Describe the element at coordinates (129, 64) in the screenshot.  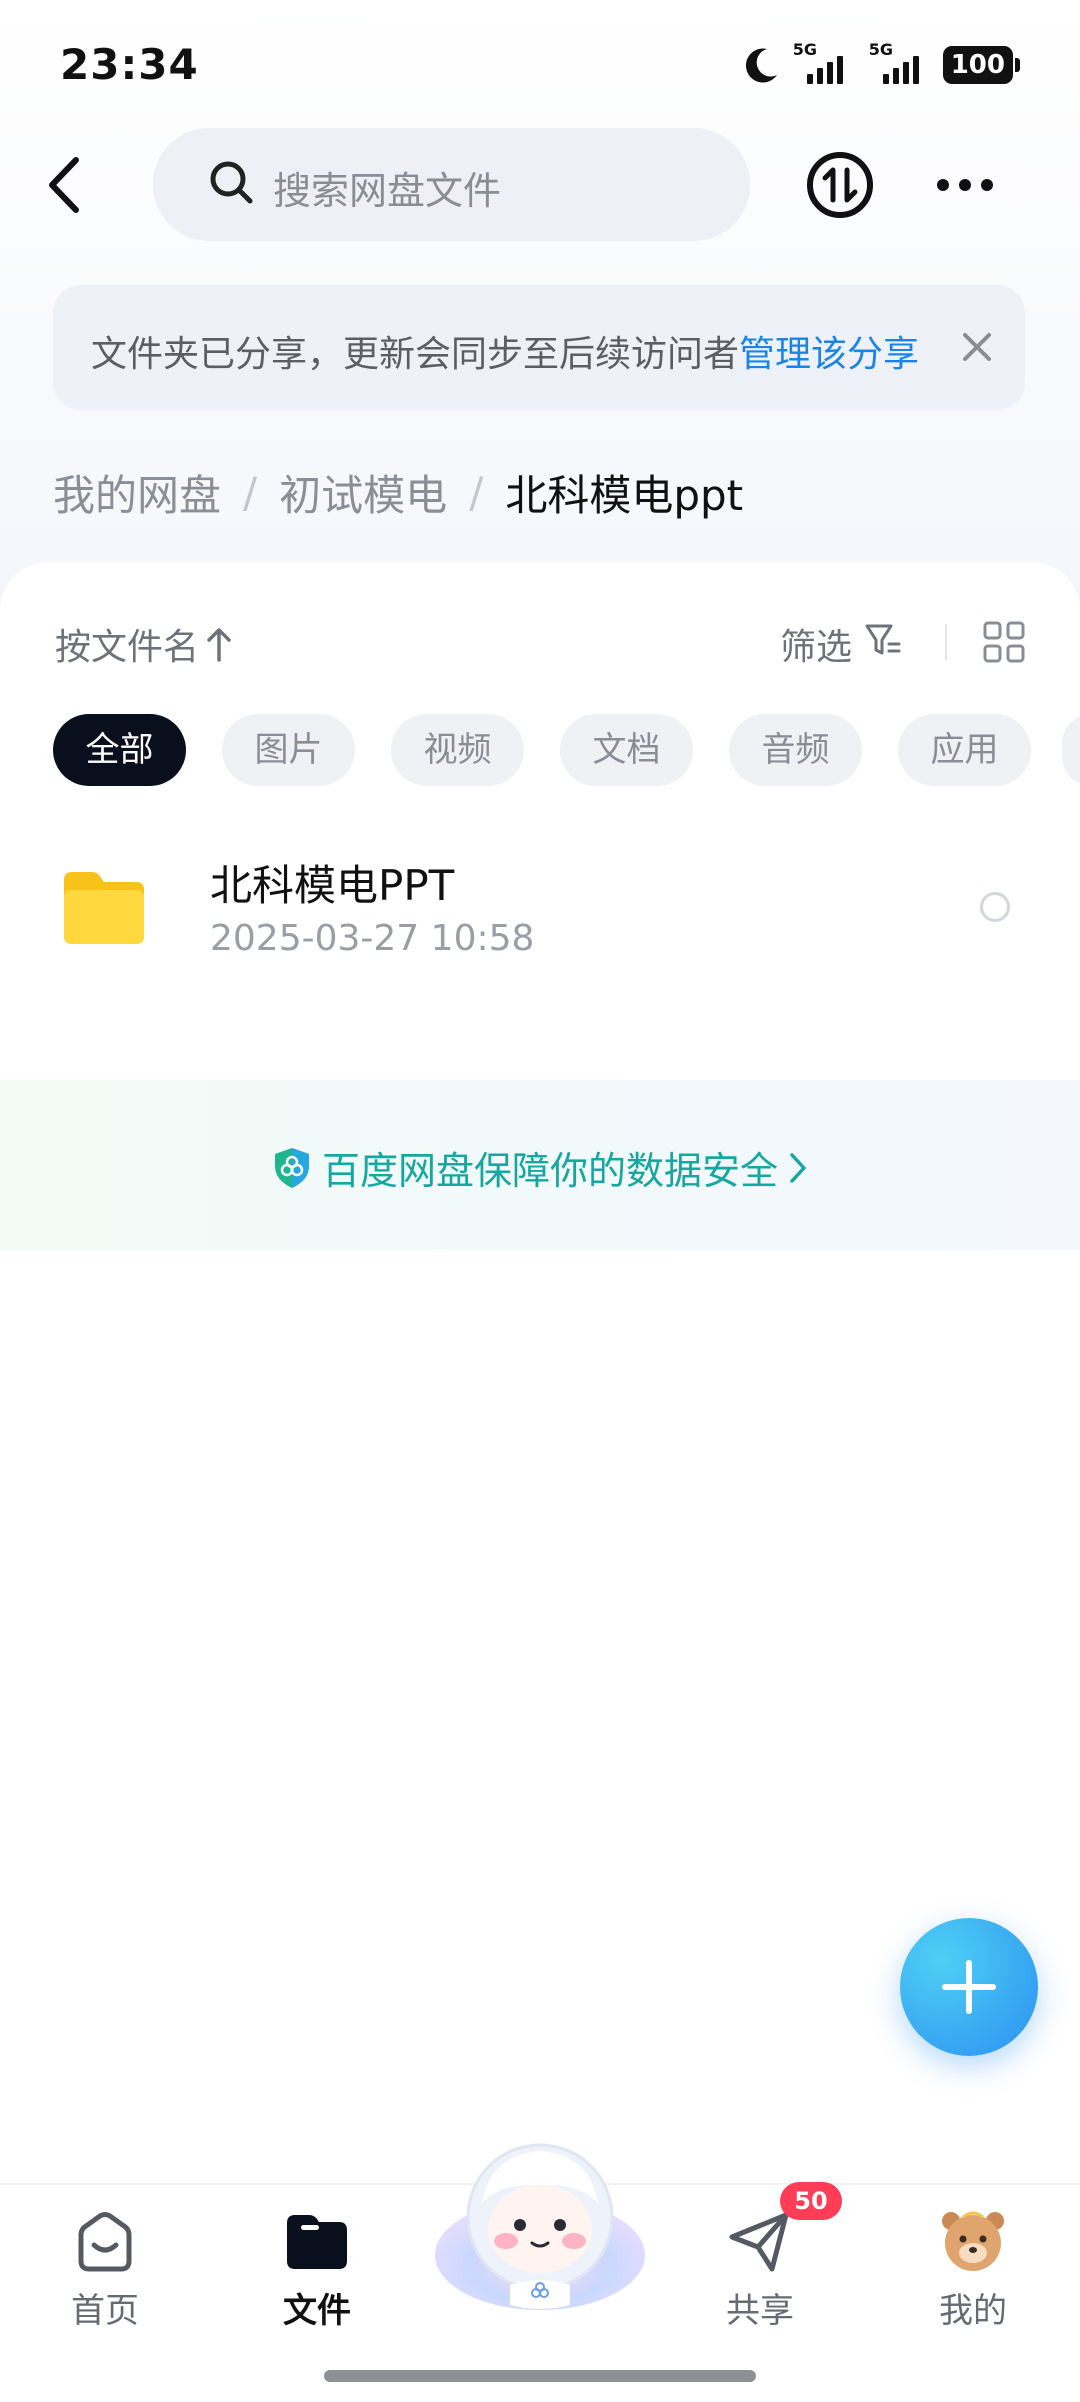
I see `status-time: 23:34` at that location.